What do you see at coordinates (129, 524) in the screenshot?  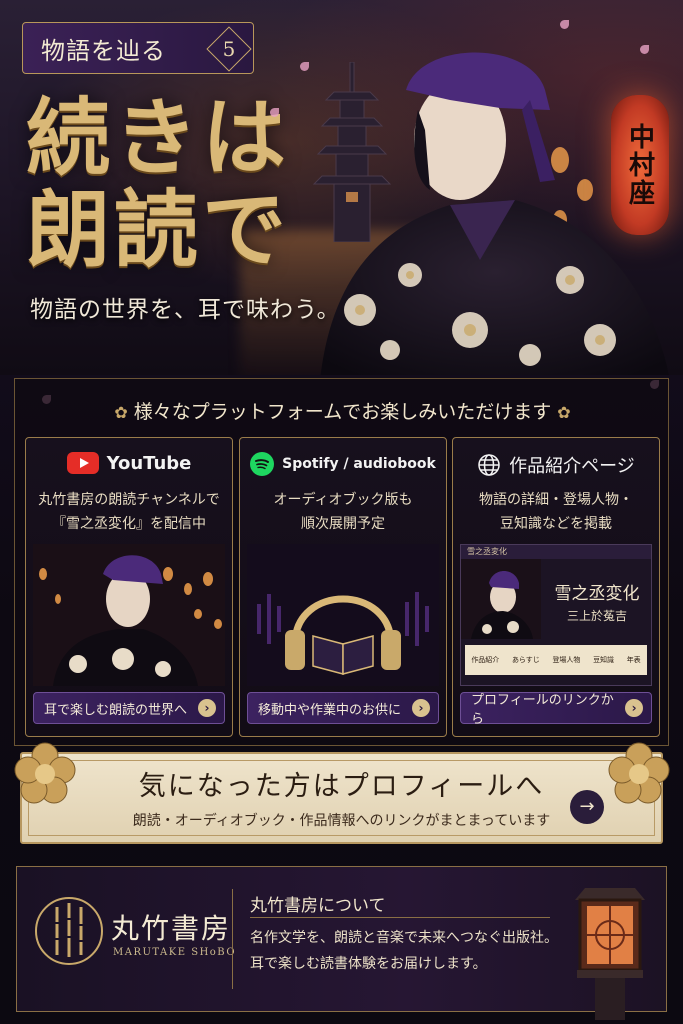 I see `youtube-desc-line-2: 『雪之丞変化』を配信中` at bounding box center [129, 524].